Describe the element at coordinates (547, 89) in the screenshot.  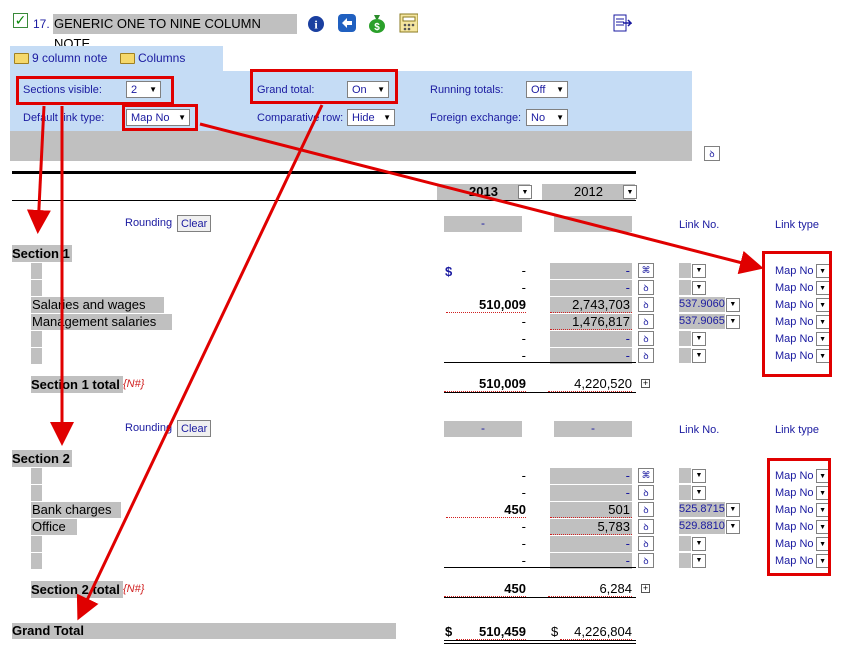
I see `running-totals-select: Off ▼` at that location.